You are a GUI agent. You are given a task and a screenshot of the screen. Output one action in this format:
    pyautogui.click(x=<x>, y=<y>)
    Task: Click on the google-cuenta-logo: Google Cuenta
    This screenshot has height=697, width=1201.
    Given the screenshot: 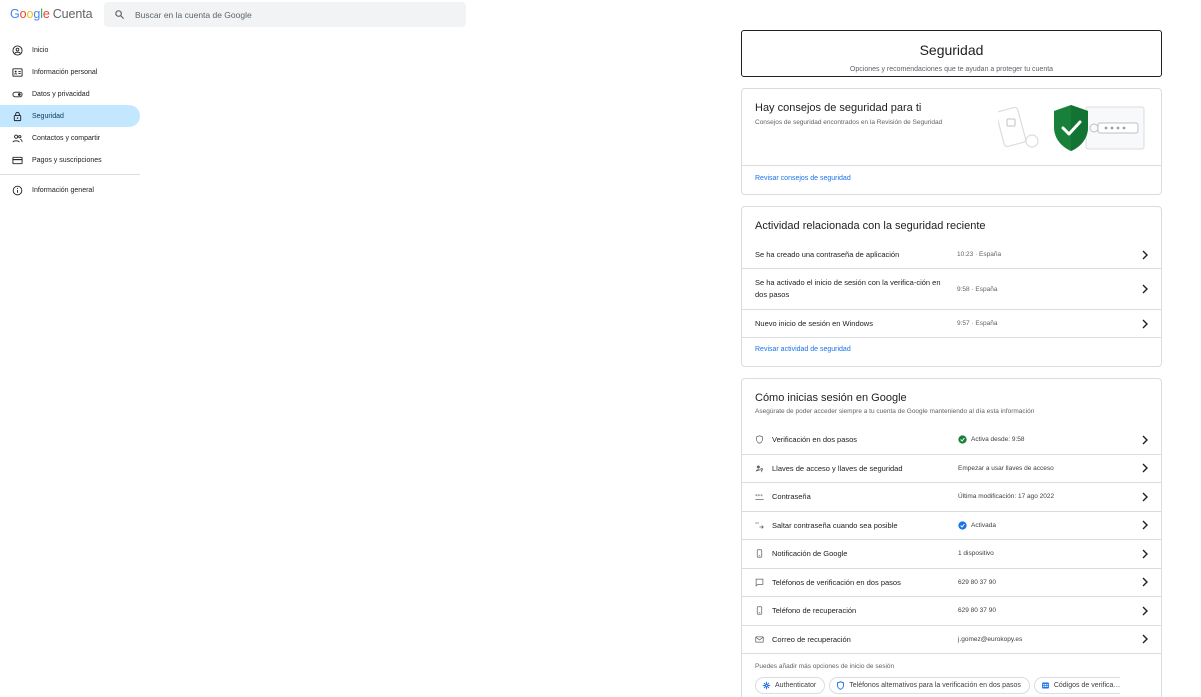 What is the action you would take?
    pyautogui.click(x=51, y=14)
    